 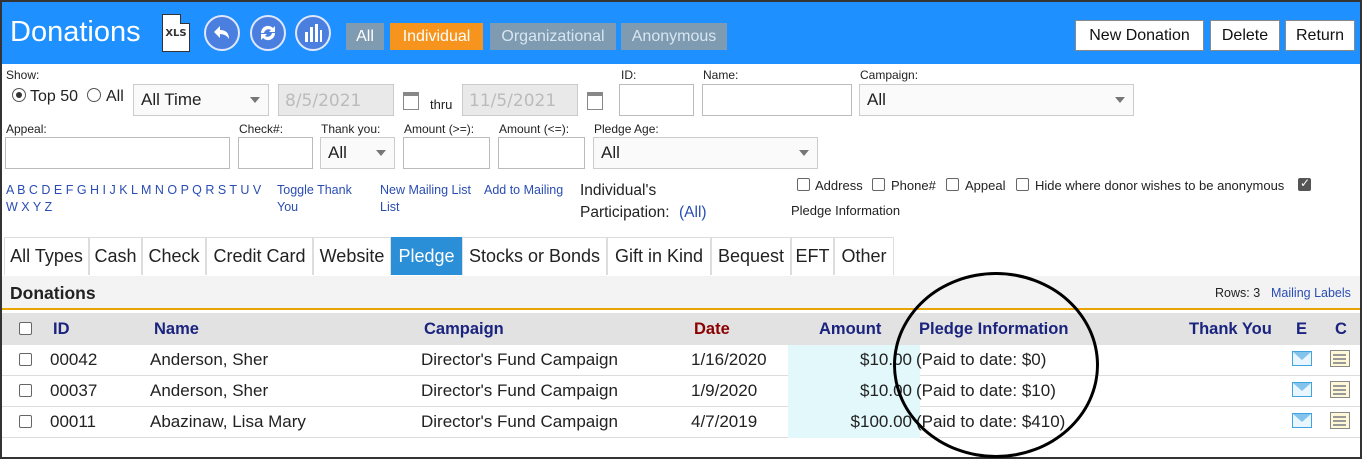 I want to click on filter-anonymous-button: Anonymous, so click(x=674, y=36).